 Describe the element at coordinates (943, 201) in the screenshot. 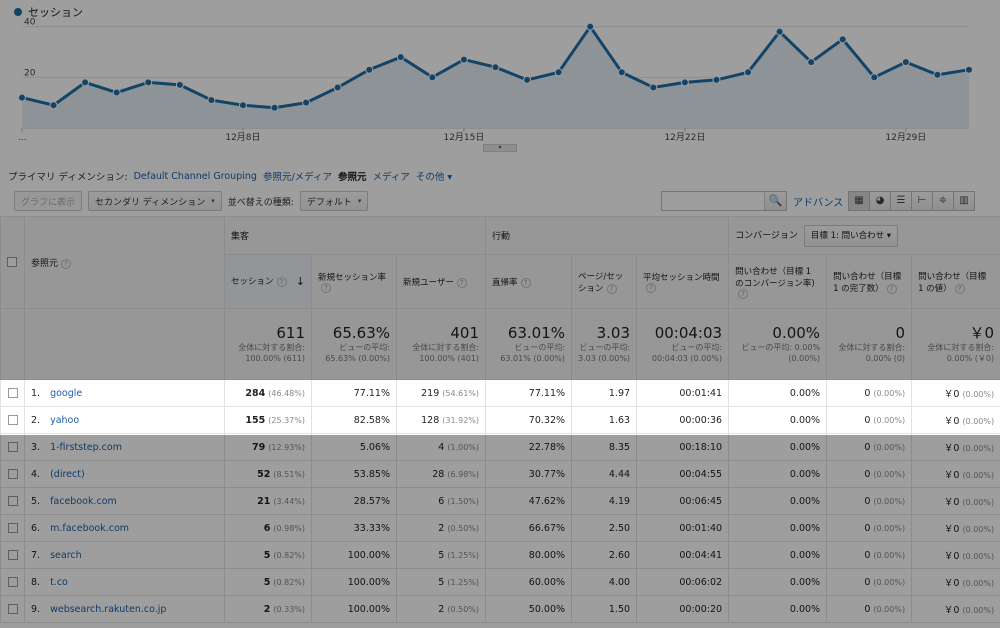

I see `term-cloud-view-icon: ≑` at that location.